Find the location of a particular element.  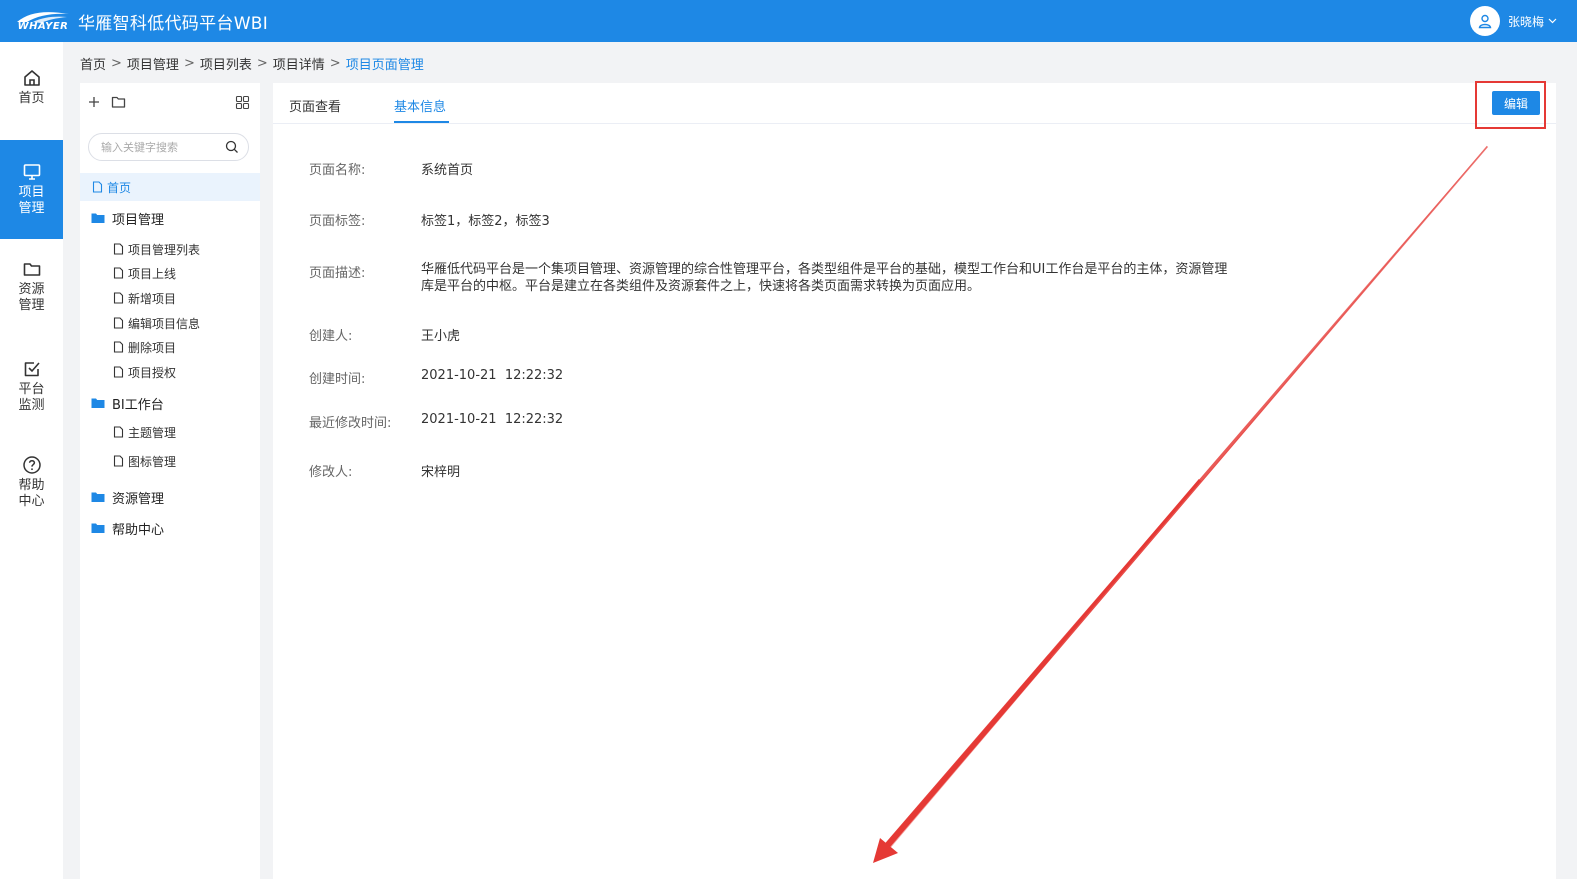

user-icon is located at coordinates (1485, 21).